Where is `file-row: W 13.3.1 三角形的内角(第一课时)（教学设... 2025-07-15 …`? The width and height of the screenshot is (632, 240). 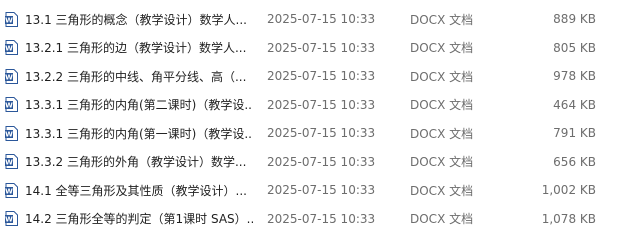 file-row: W 13.3.1 三角形的内角(第一课时)（教学设... 2025-07-15 … is located at coordinates (316, 133).